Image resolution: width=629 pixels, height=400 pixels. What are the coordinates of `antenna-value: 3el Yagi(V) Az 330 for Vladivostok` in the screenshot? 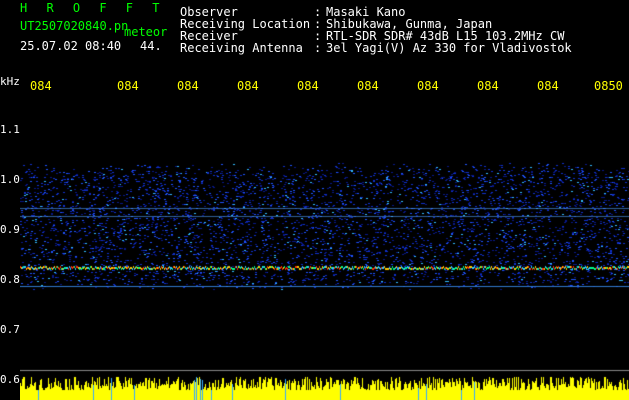 It's located at (449, 48).